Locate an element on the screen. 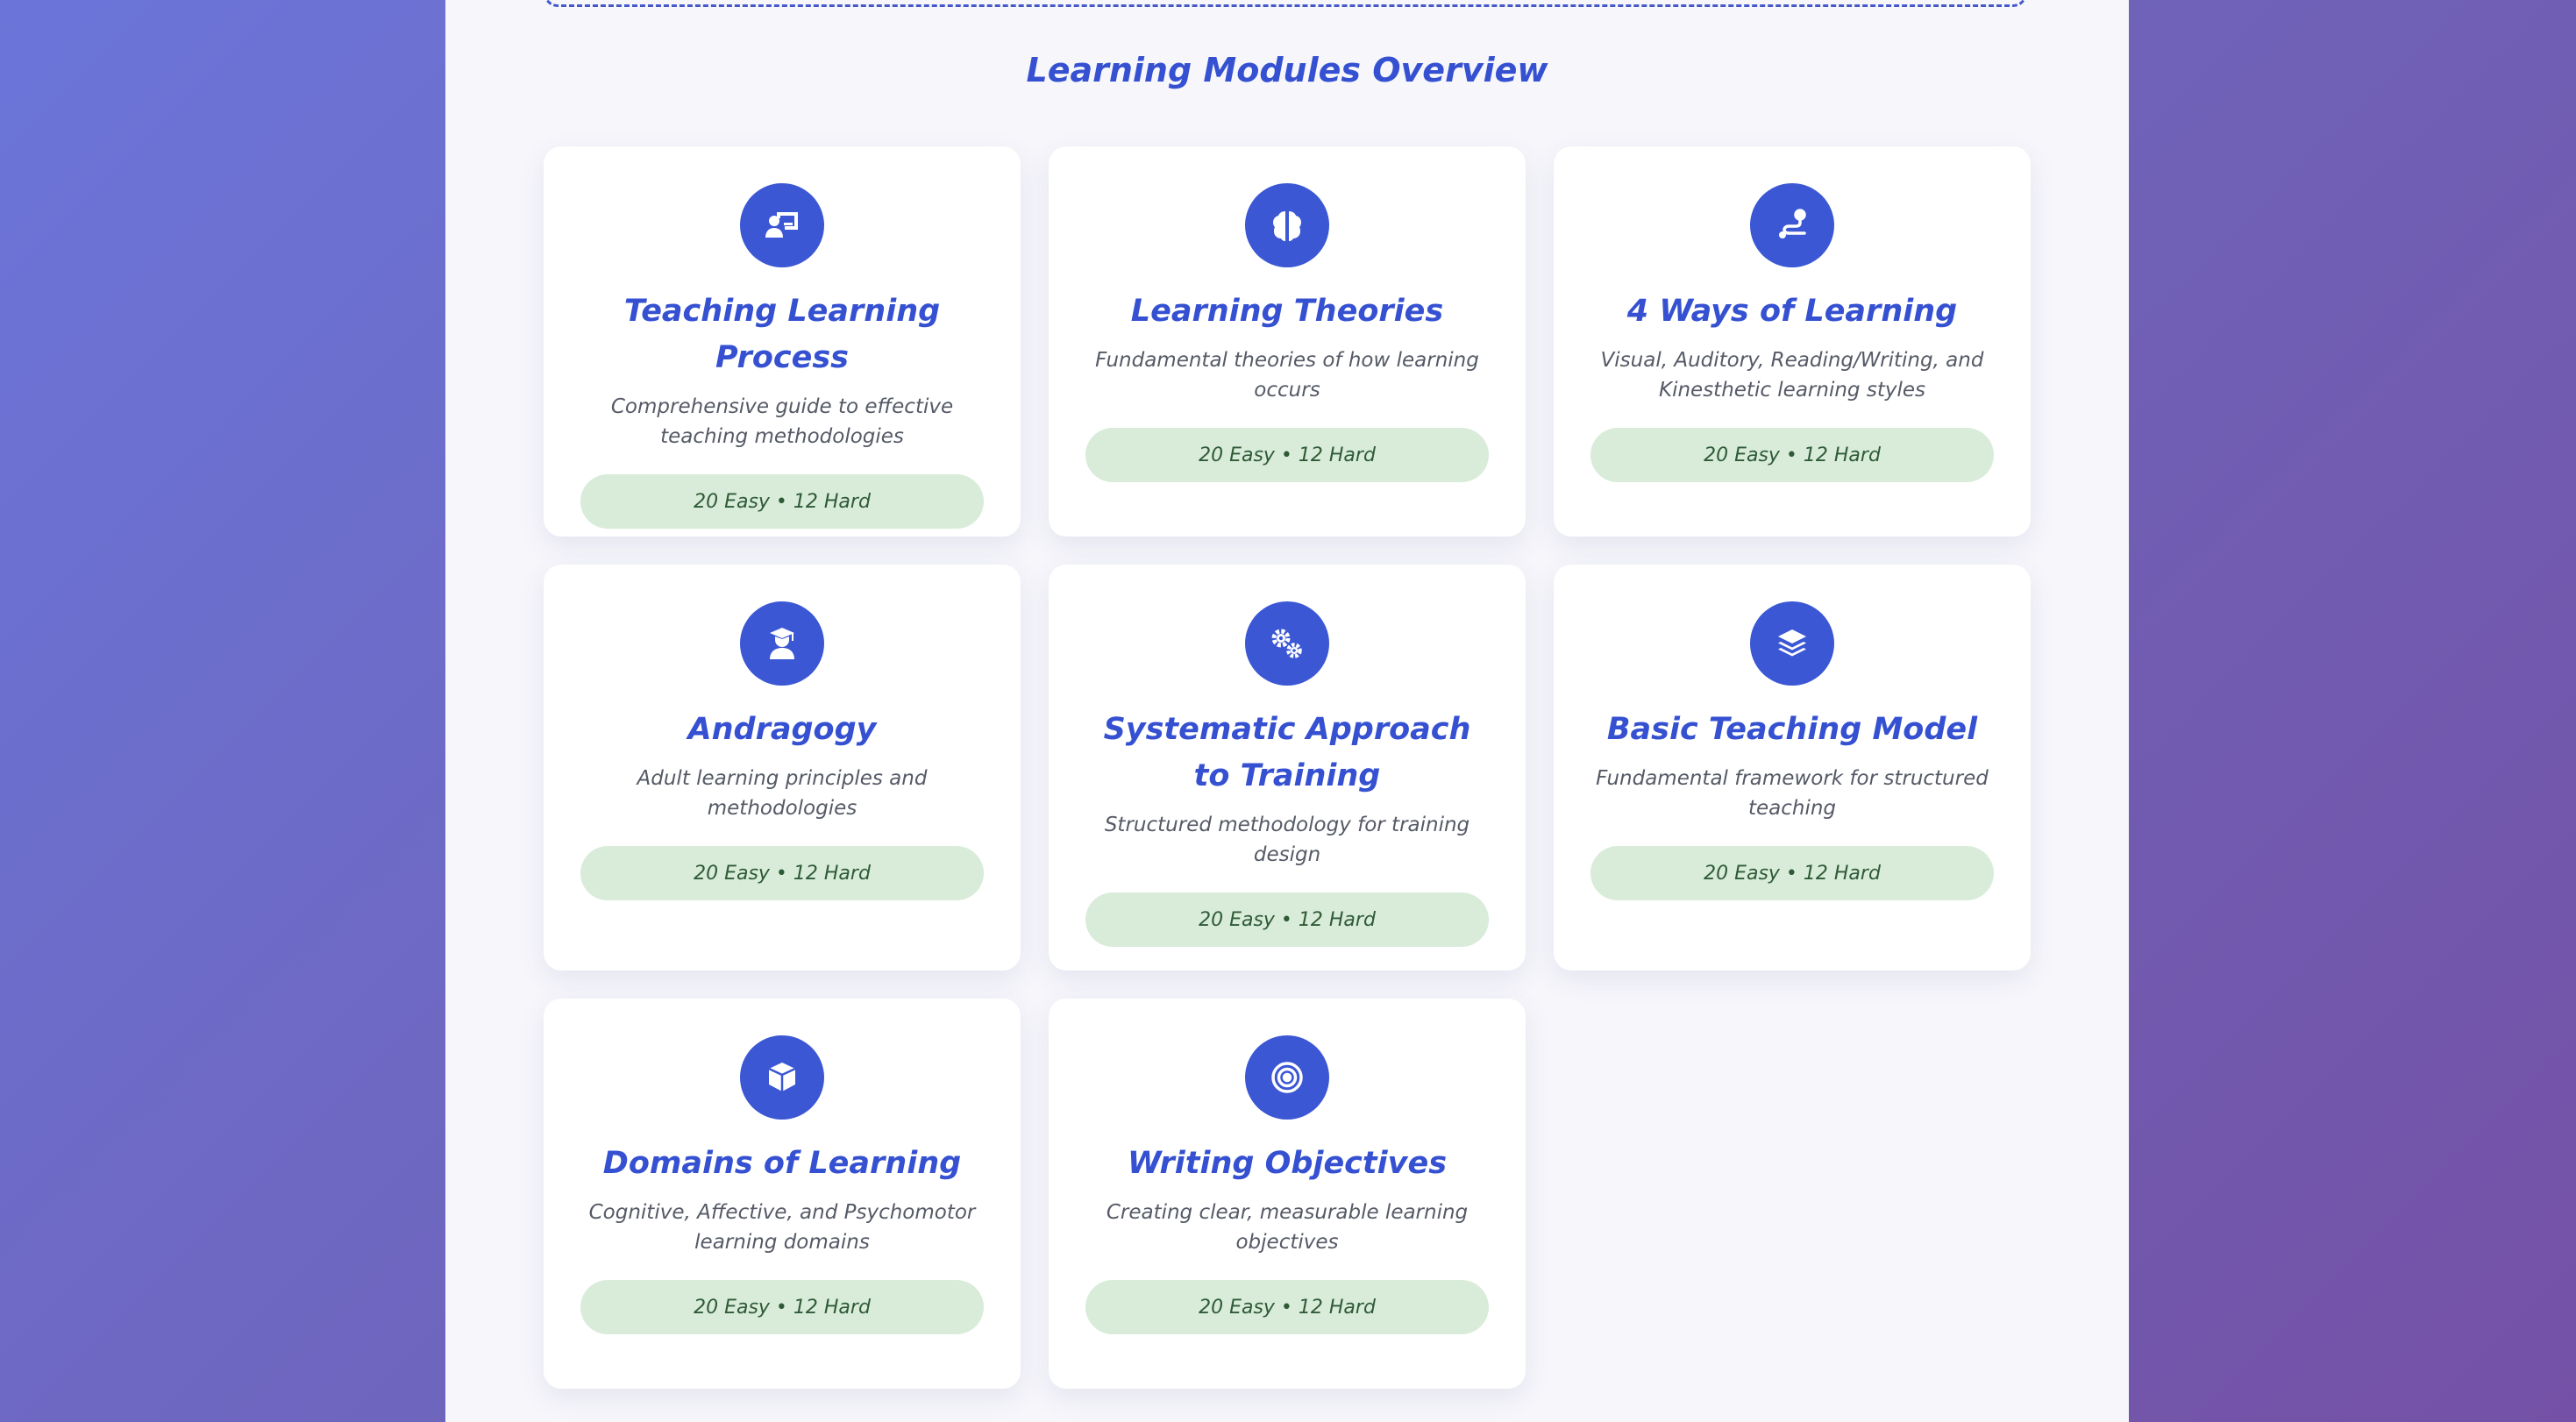 The image size is (2576, 1422). module-title: Systematic Approach to Training is located at coordinates (1287, 752).